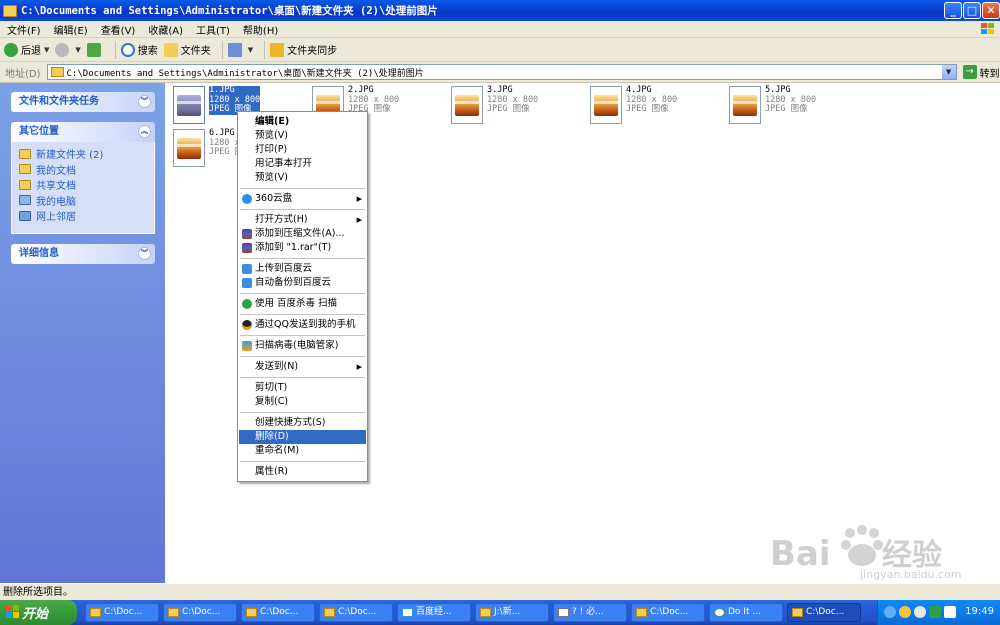 The width and height of the screenshot is (1000, 625). What do you see at coordinates (302, 437) in the screenshot?
I see `menu-item-delete: 删除(D)` at bounding box center [302, 437].